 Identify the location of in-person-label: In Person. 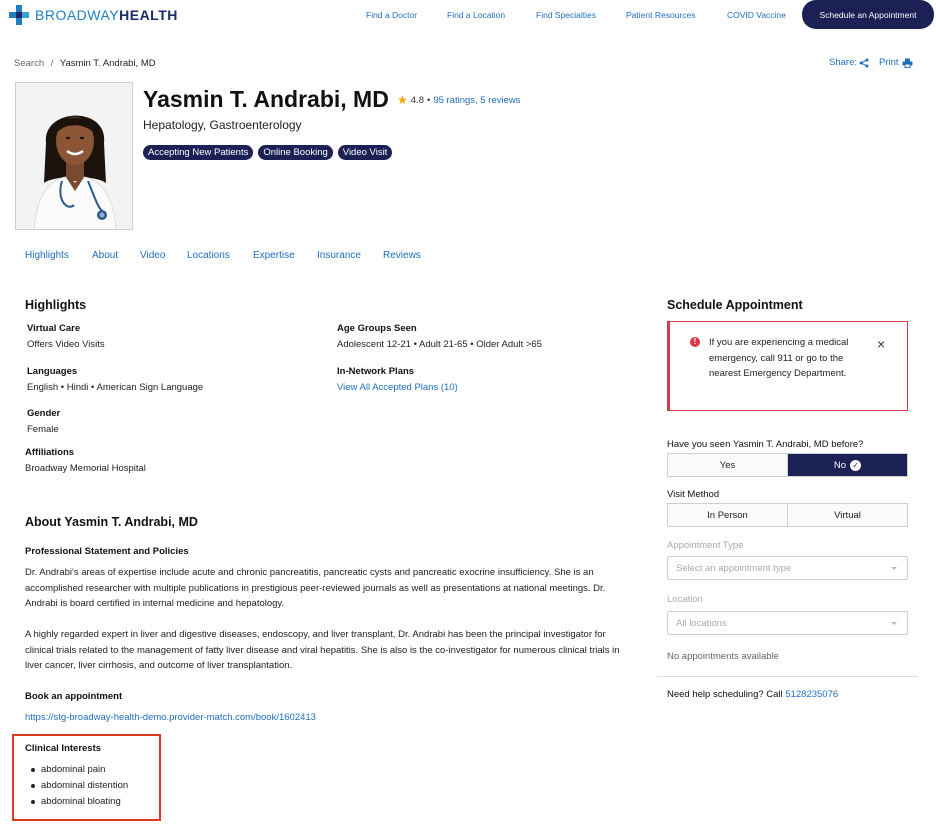
(727, 515).